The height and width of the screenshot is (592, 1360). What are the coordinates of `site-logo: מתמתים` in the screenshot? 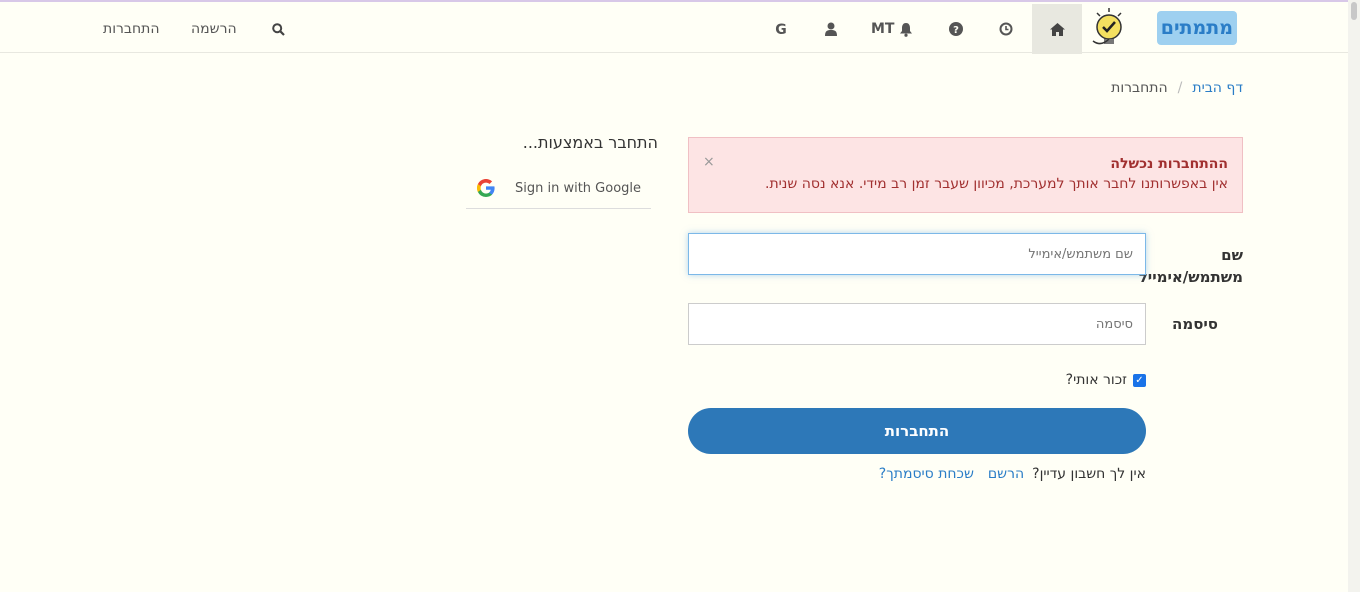 It's located at (1163, 27).